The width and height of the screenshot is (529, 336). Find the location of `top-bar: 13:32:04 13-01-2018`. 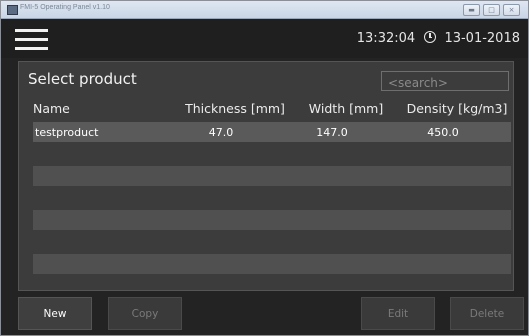

top-bar: 13:32:04 13-01-2018 is located at coordinates (264, 38).